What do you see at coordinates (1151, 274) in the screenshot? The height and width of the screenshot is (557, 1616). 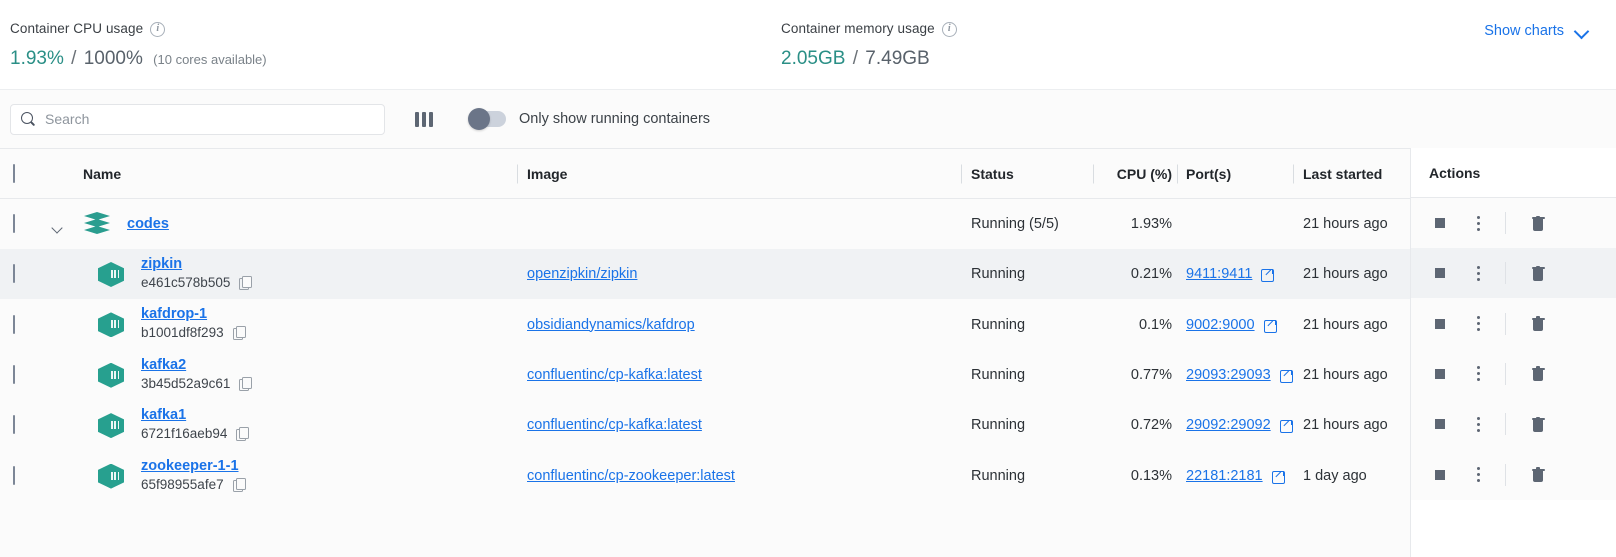 I see `container-cpu: 0.21%` at bounding box center [1151, 274].